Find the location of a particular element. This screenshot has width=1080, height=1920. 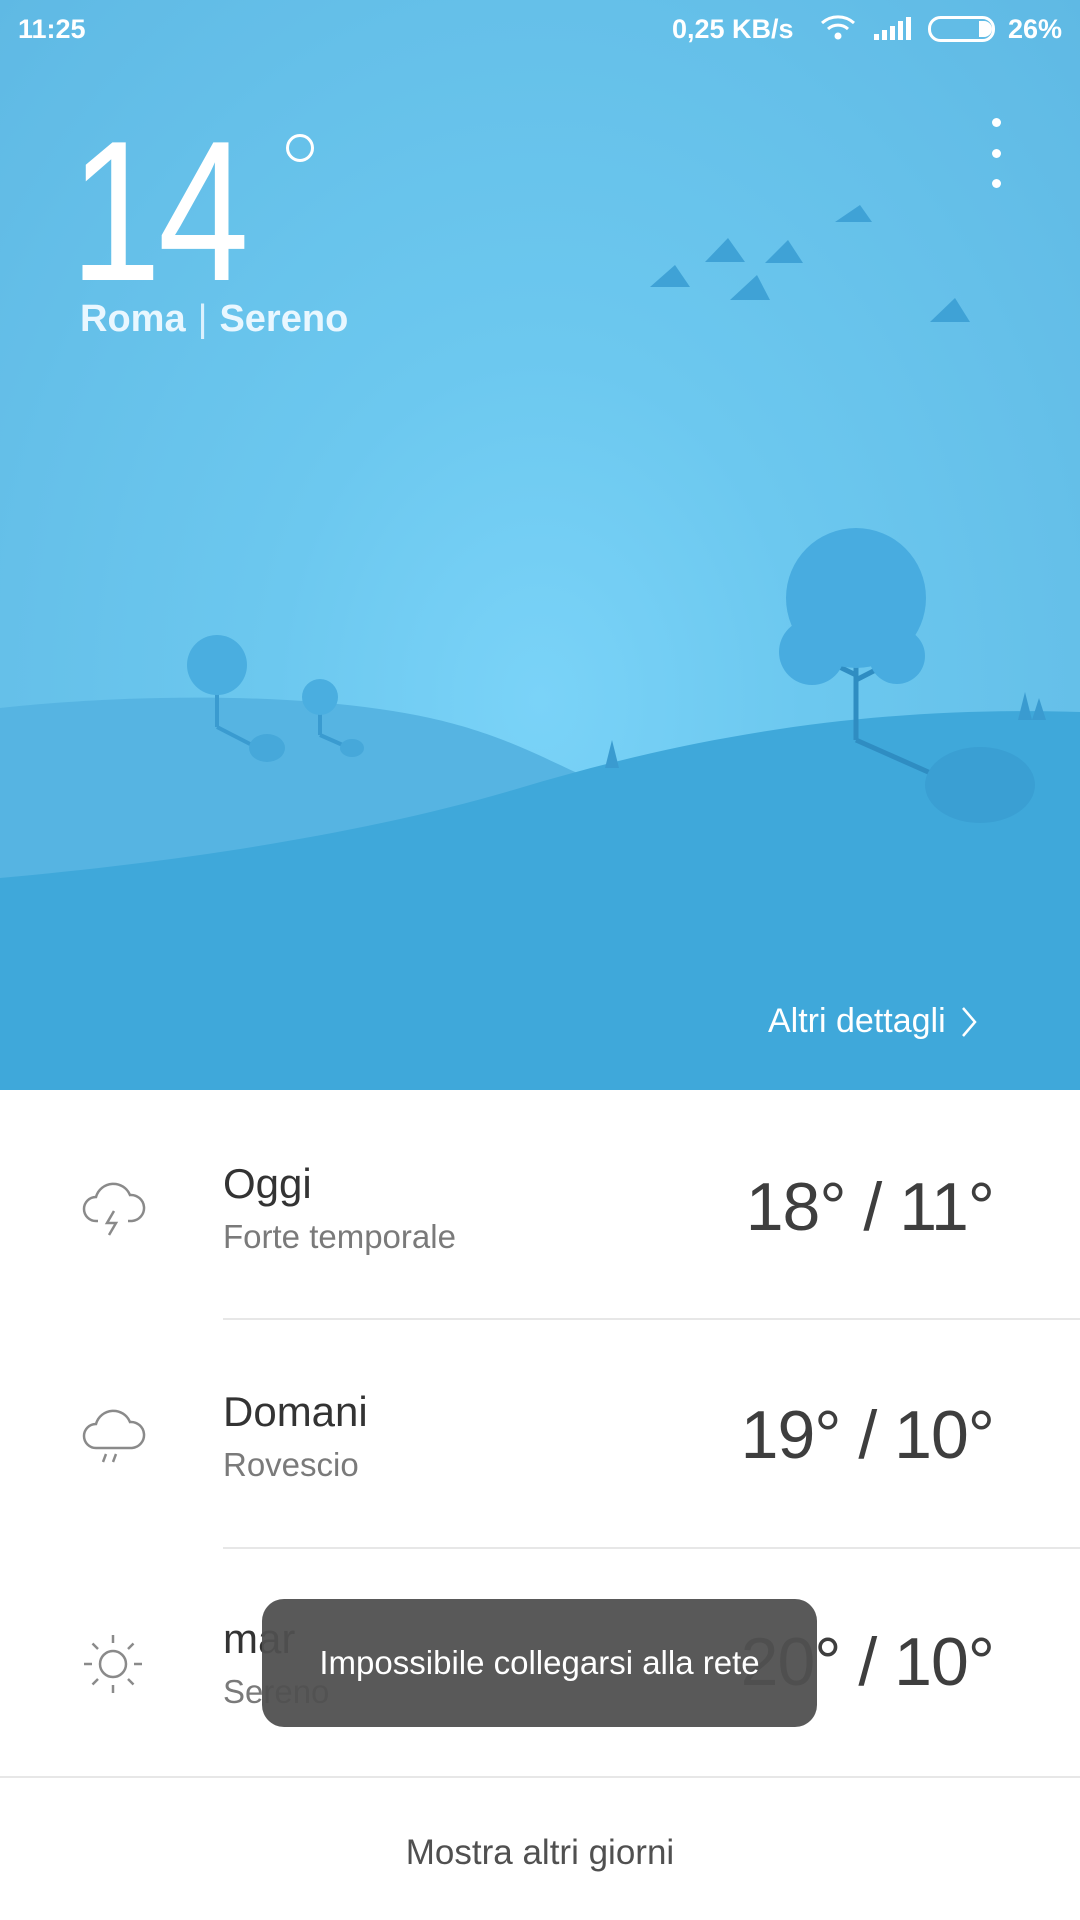

sun-icon is located at coordinates (113, 1664).